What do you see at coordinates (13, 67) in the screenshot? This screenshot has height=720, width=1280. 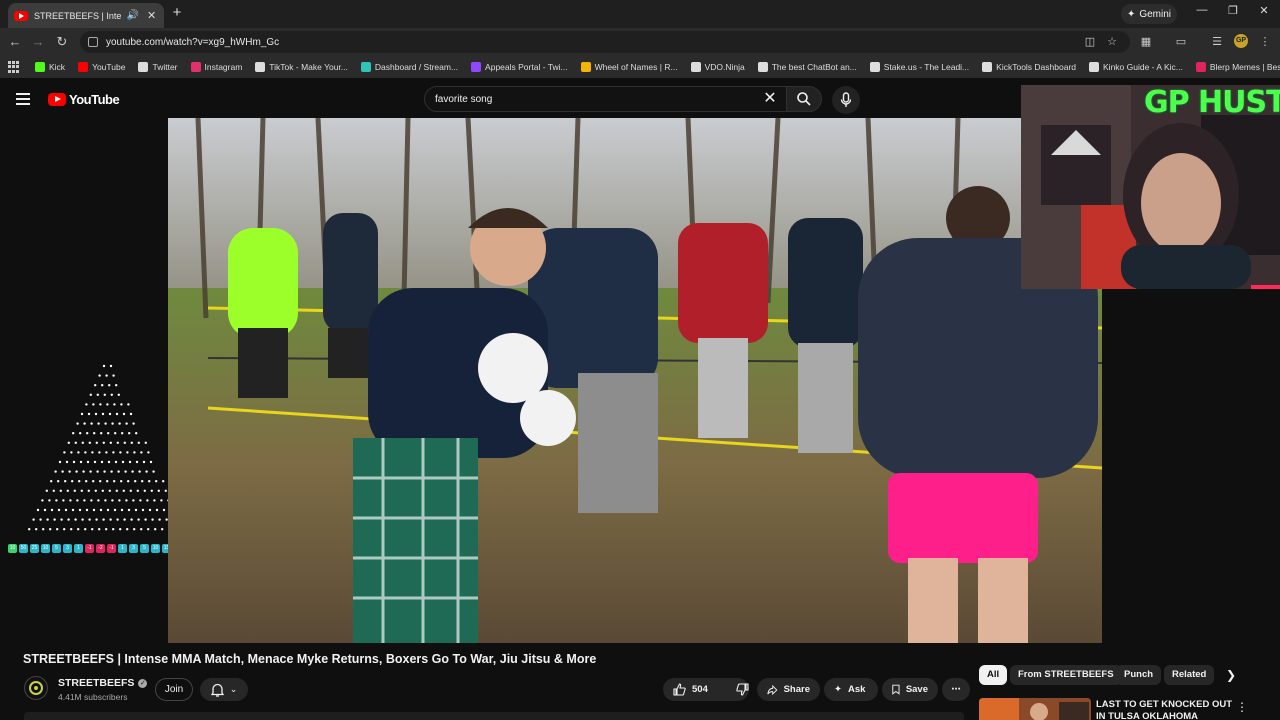 I see `apps-grid-icon` at bounding box center [13, 67].